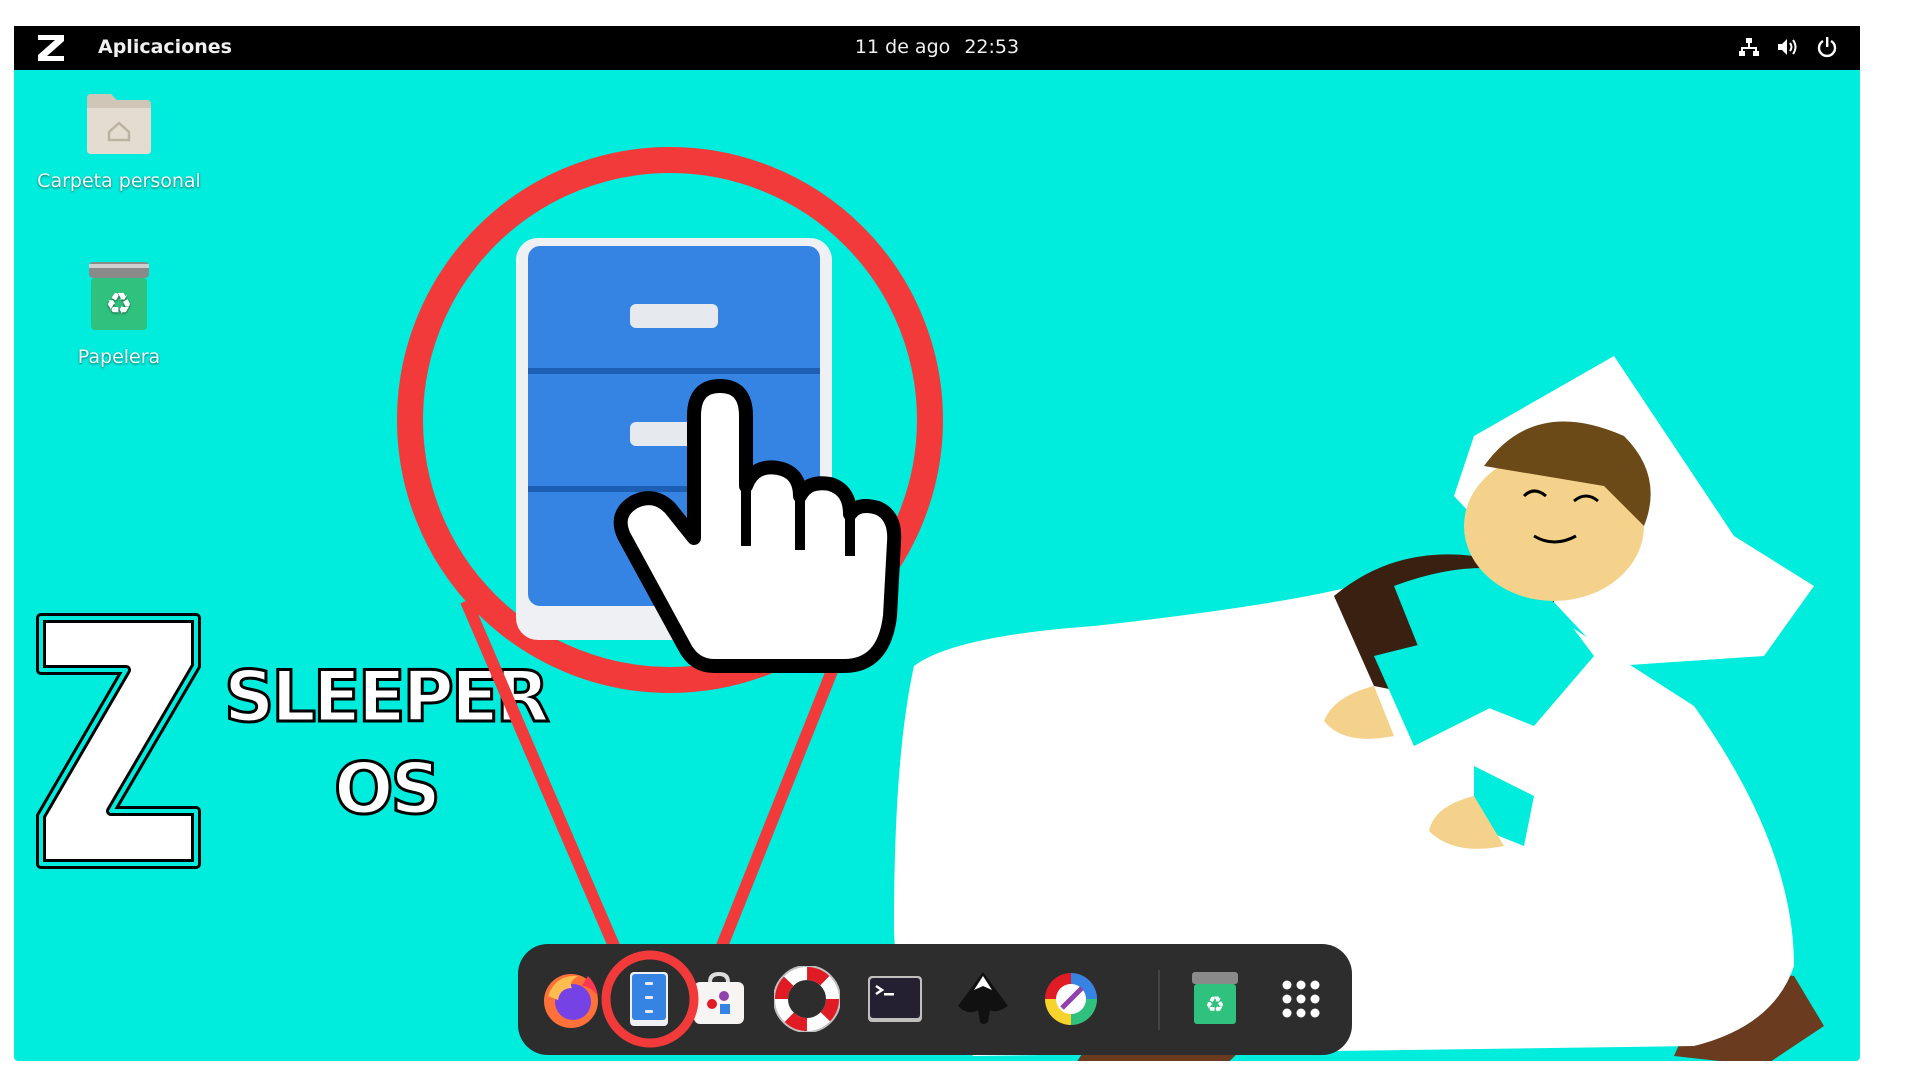 This screenshot has width=1920, height=1080. I want to click on dock-item-terminal, so click(895, 999).